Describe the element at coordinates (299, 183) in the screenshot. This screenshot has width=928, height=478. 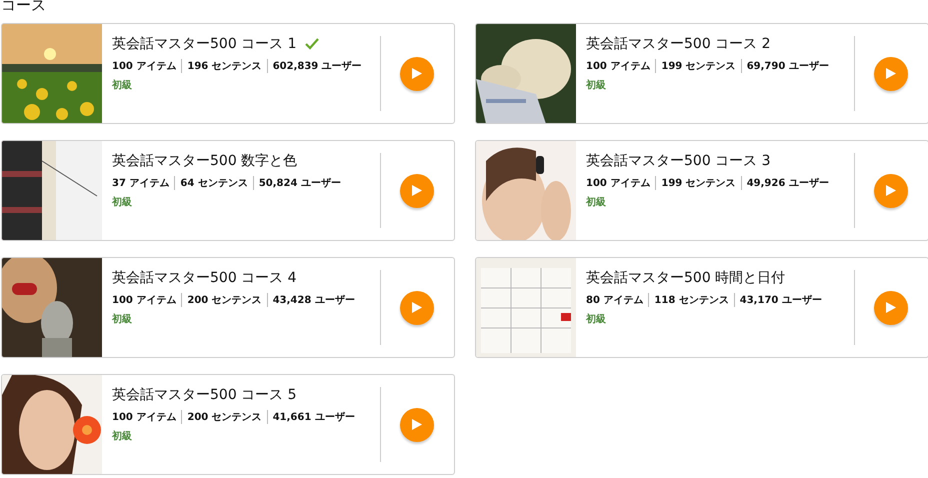
I see `user-count: 50,824 ユーザー` at that location.